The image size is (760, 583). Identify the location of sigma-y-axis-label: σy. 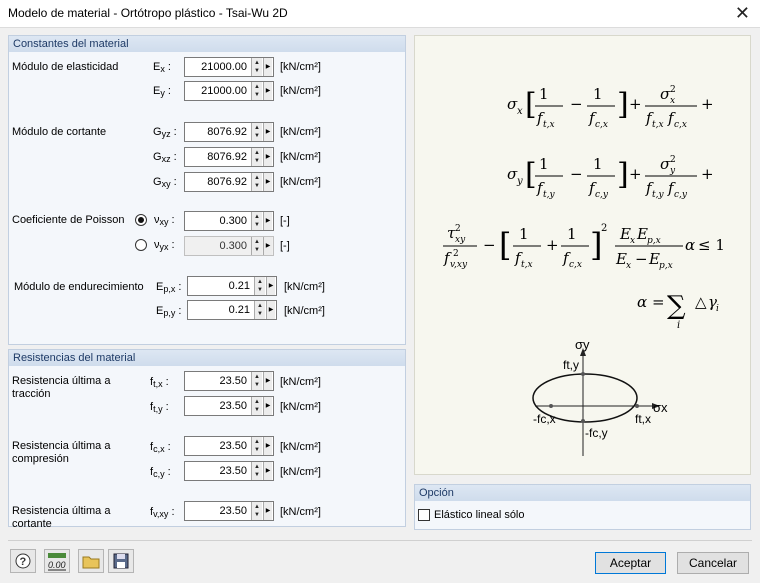
(582, 344).